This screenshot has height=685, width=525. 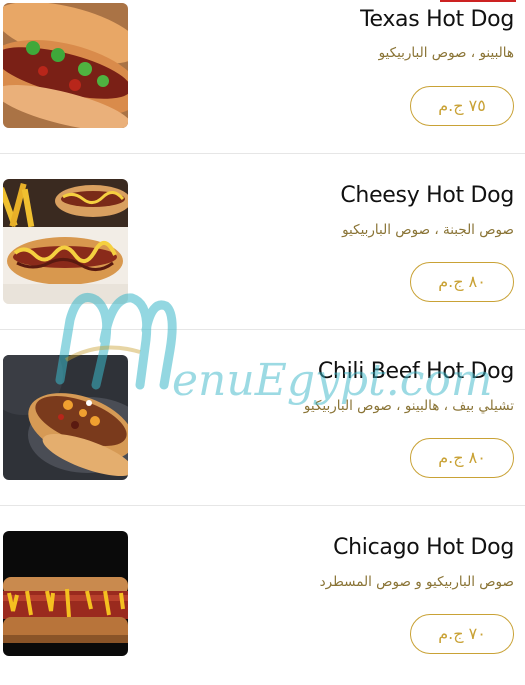 I want to click on item-title: Chili Beef Hot Dog, so click(x=415, y=371).